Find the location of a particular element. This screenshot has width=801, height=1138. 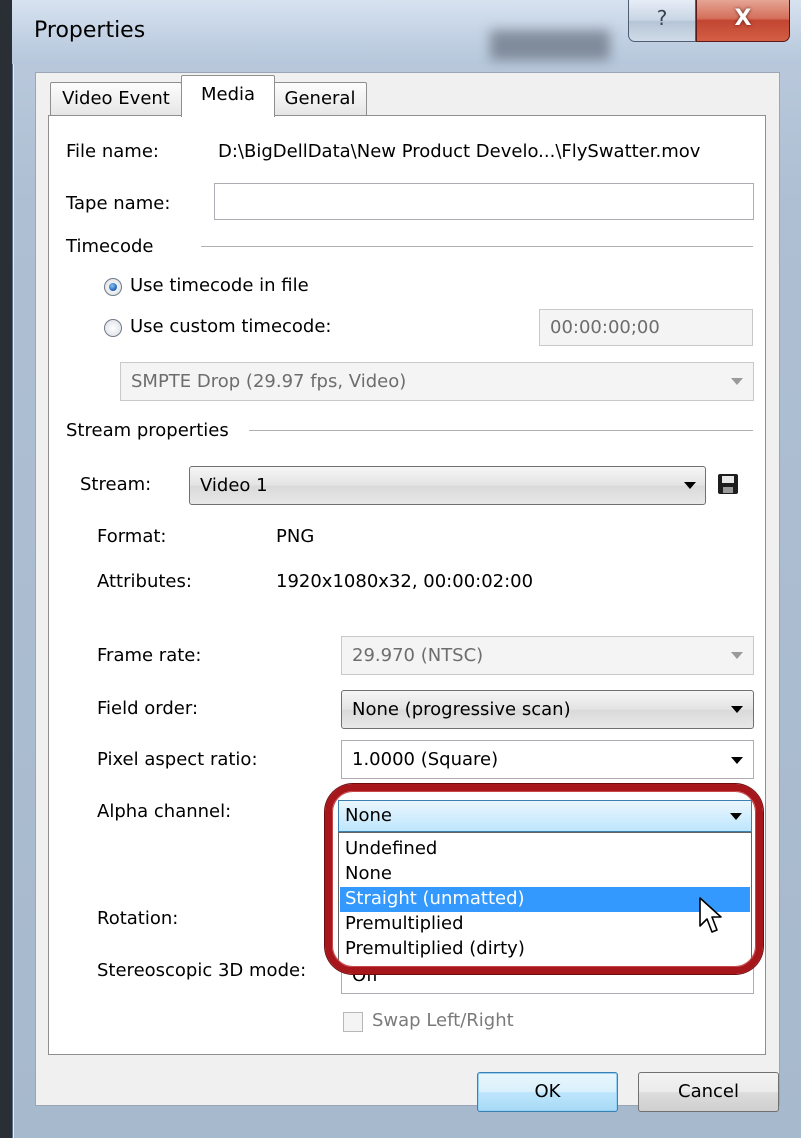

frame-rate-chevron-down-icon is located at coordinates (737, 655).